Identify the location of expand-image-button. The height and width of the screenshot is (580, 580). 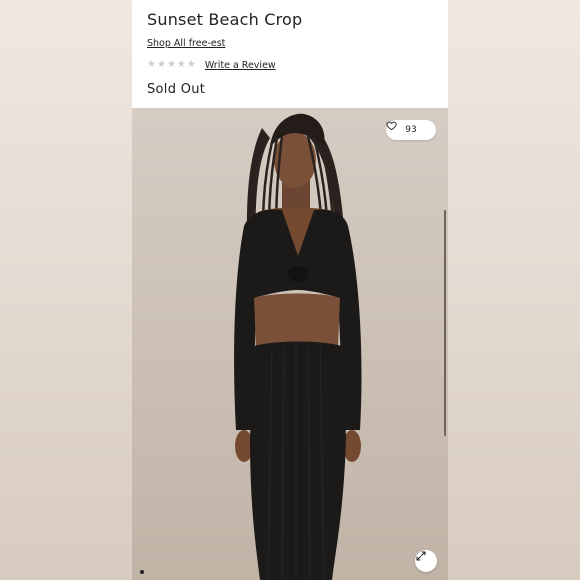
(426, 561).